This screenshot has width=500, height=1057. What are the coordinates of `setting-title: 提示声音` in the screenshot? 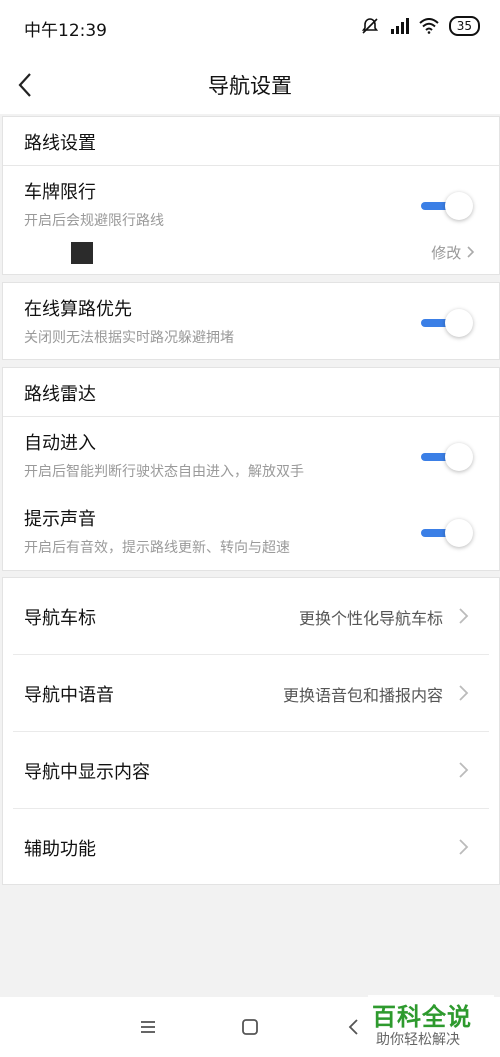 It's located at (60, 519).